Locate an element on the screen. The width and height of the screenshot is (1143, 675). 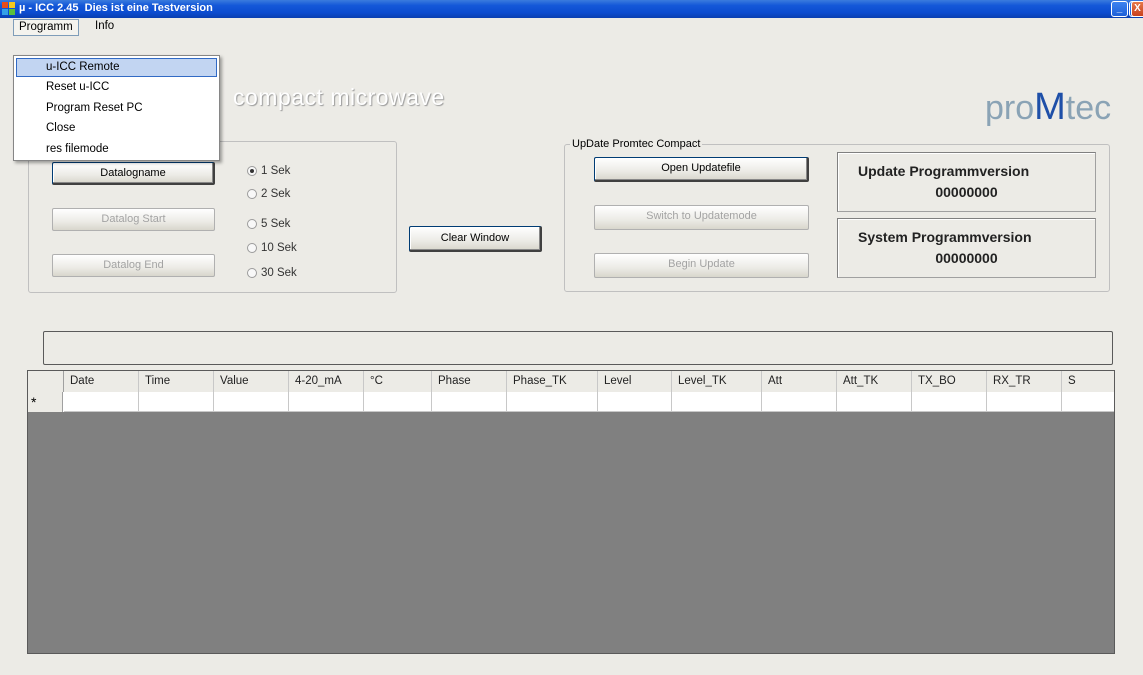
radio-dot-checked is located at coordinates (252, 171).